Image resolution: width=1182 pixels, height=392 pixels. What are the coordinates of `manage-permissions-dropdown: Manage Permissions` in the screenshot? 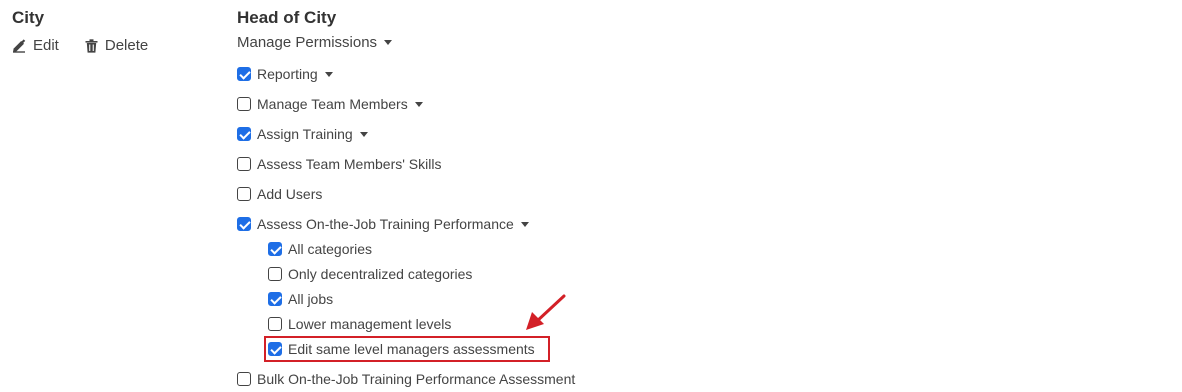 It's located at (315, 42).